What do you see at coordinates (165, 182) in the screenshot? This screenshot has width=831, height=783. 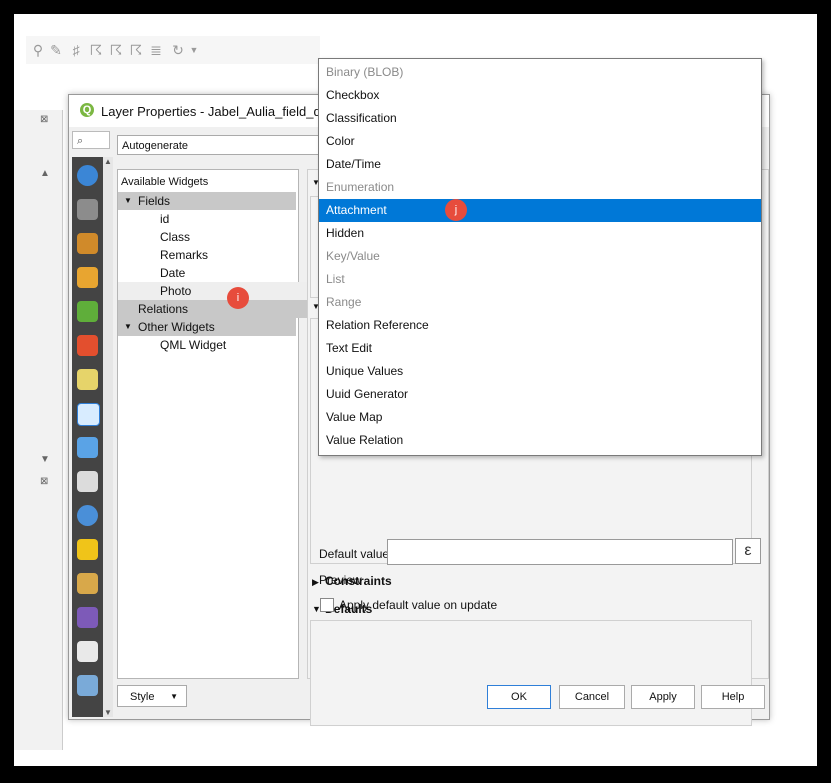 I see `tree-header: Available Widgets` at bounding box center [165, 182].